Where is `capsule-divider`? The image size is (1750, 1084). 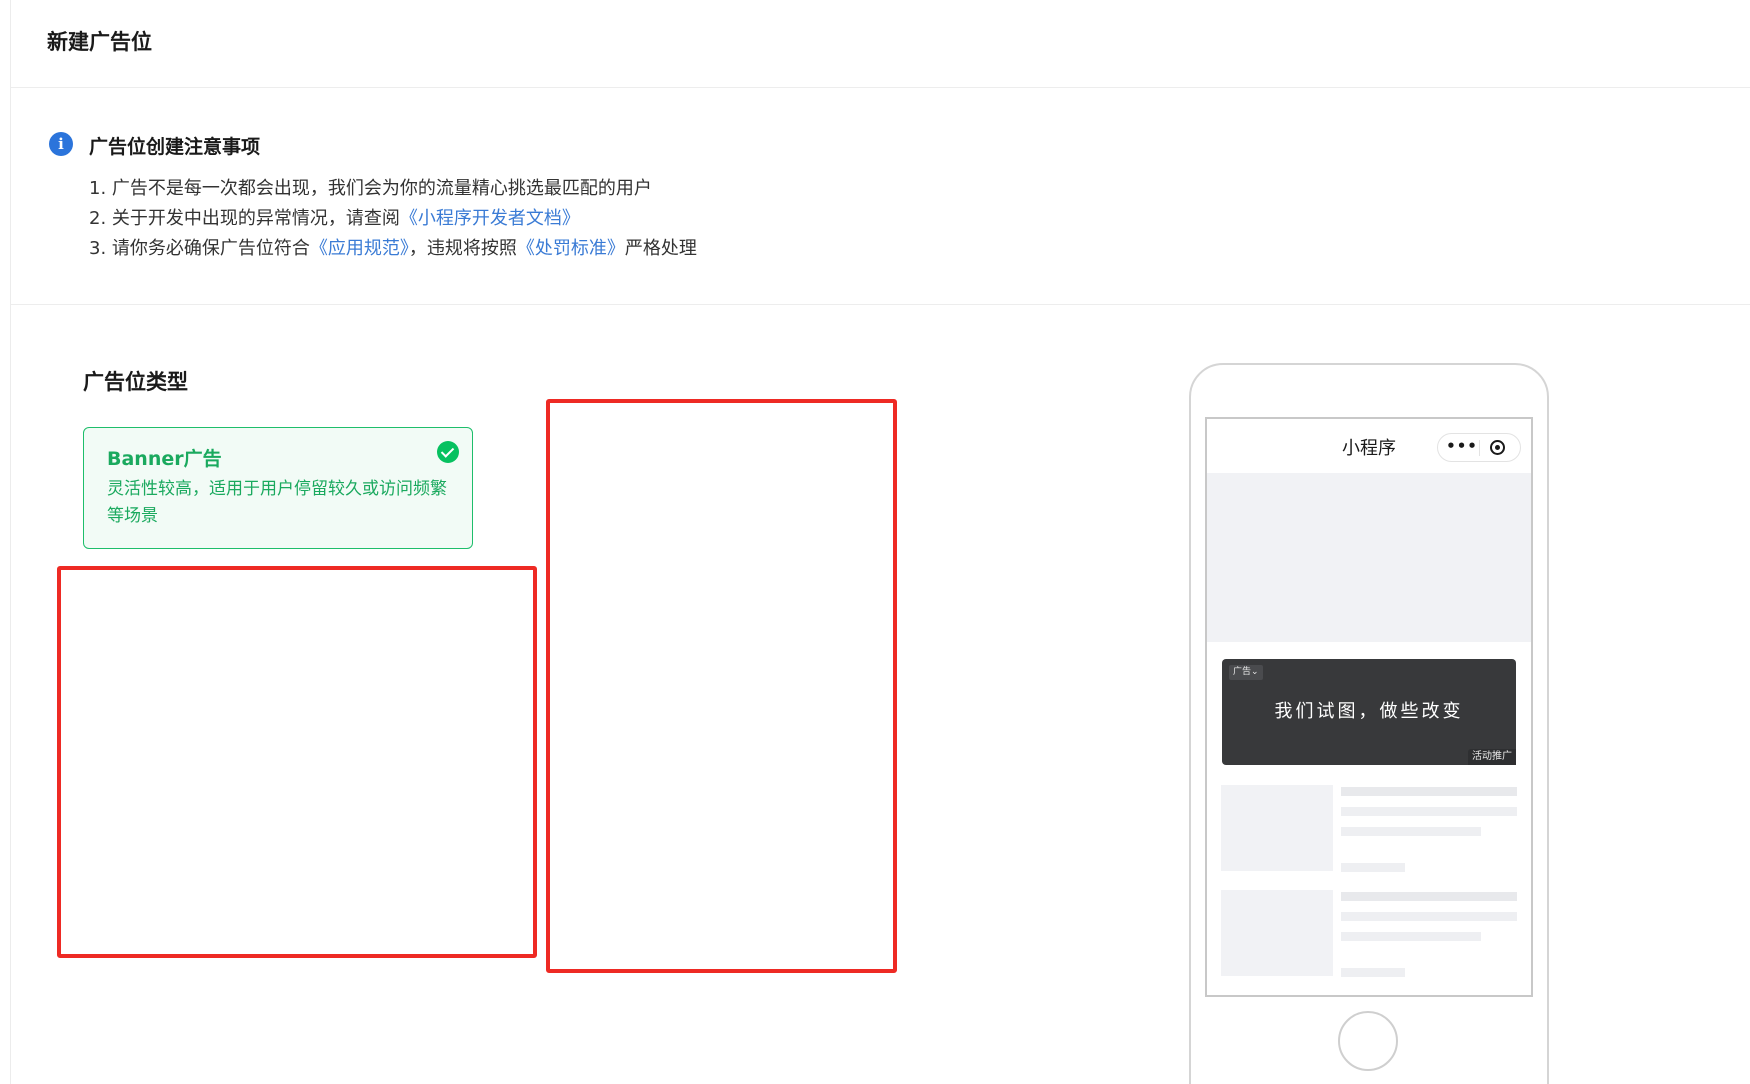 capsule-divider is located at coordinates (1479, 448).